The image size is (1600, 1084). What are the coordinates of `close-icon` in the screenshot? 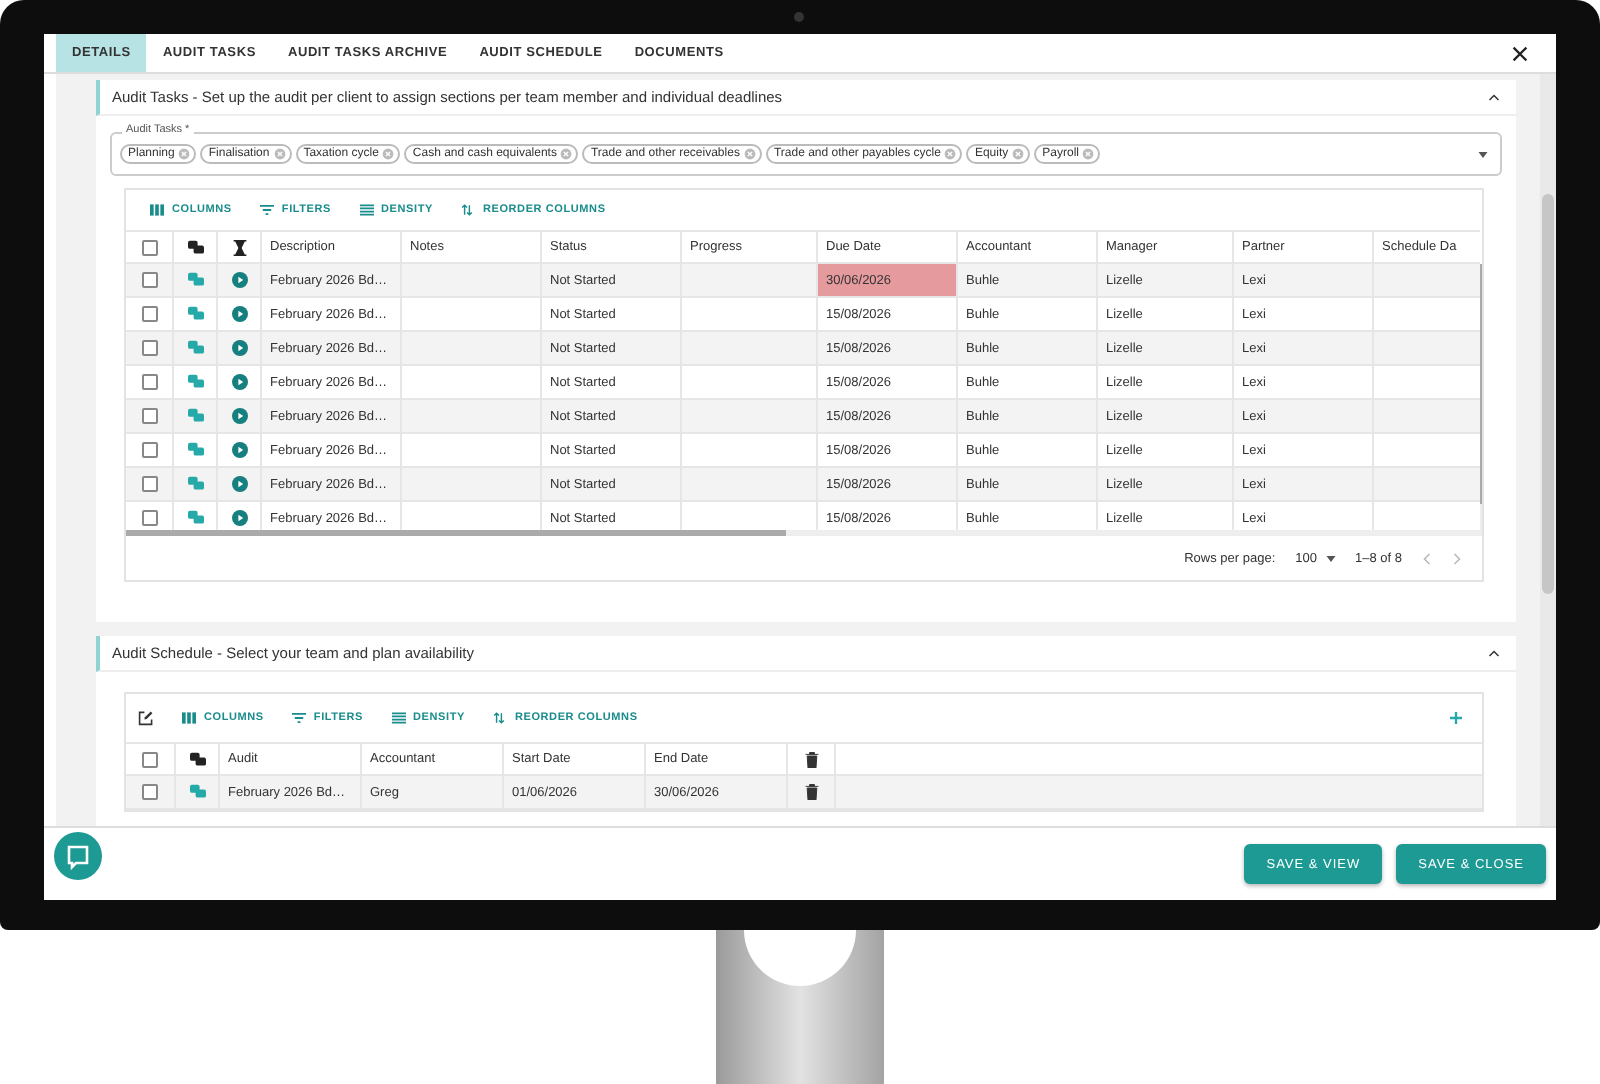 It's located at (1520, 53).